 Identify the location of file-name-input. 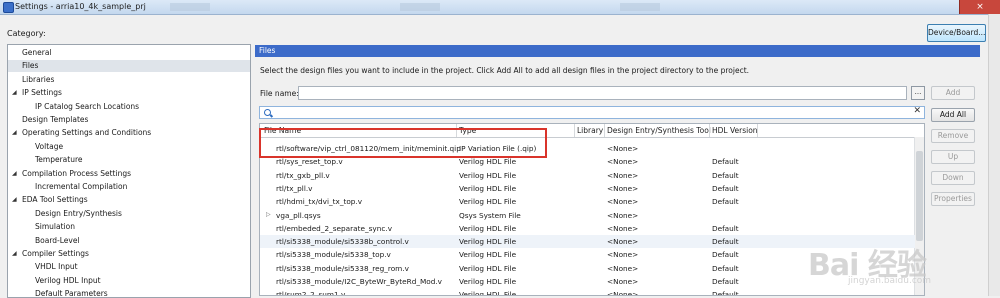
(602, 93).